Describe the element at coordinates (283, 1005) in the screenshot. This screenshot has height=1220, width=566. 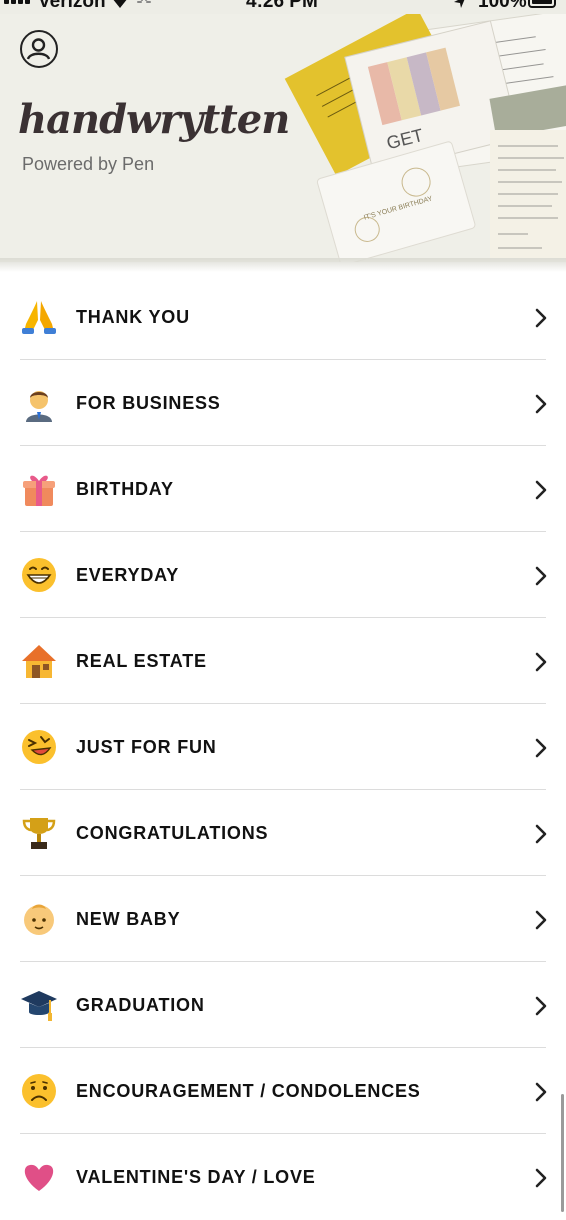
I see `category-graduation: GRADUATION` at that location.